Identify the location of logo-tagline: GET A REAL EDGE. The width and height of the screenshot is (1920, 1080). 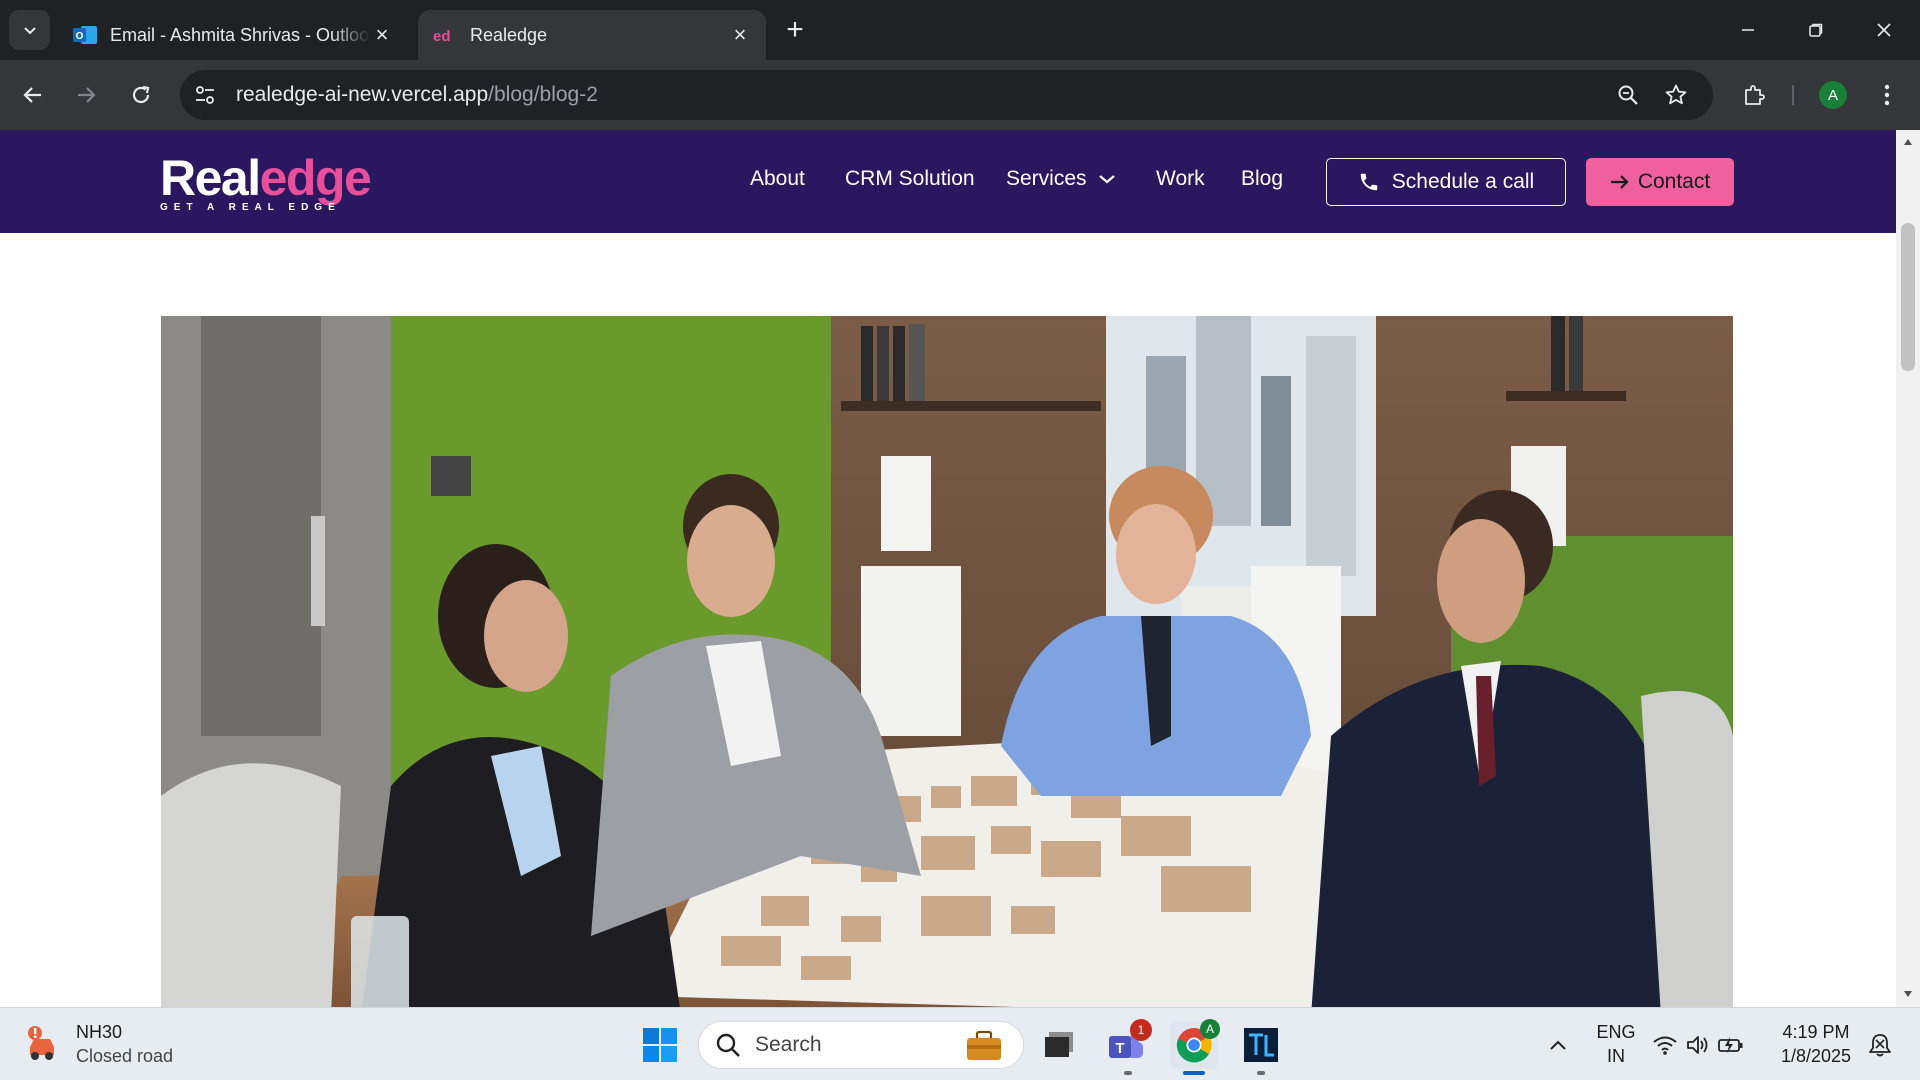
(250, 207).